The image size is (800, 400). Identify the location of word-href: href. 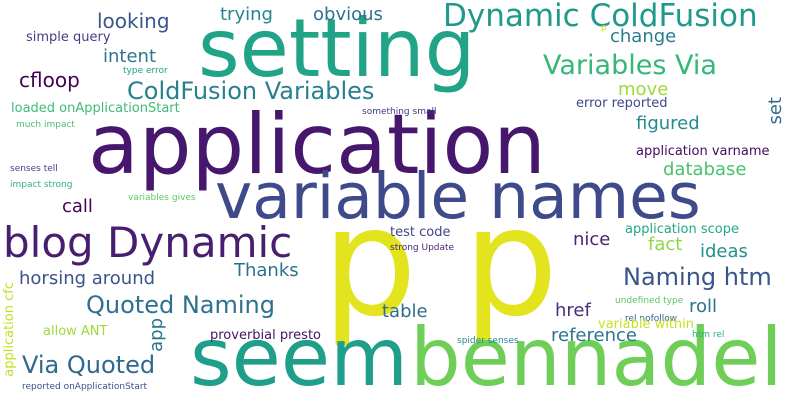
(573, 310).